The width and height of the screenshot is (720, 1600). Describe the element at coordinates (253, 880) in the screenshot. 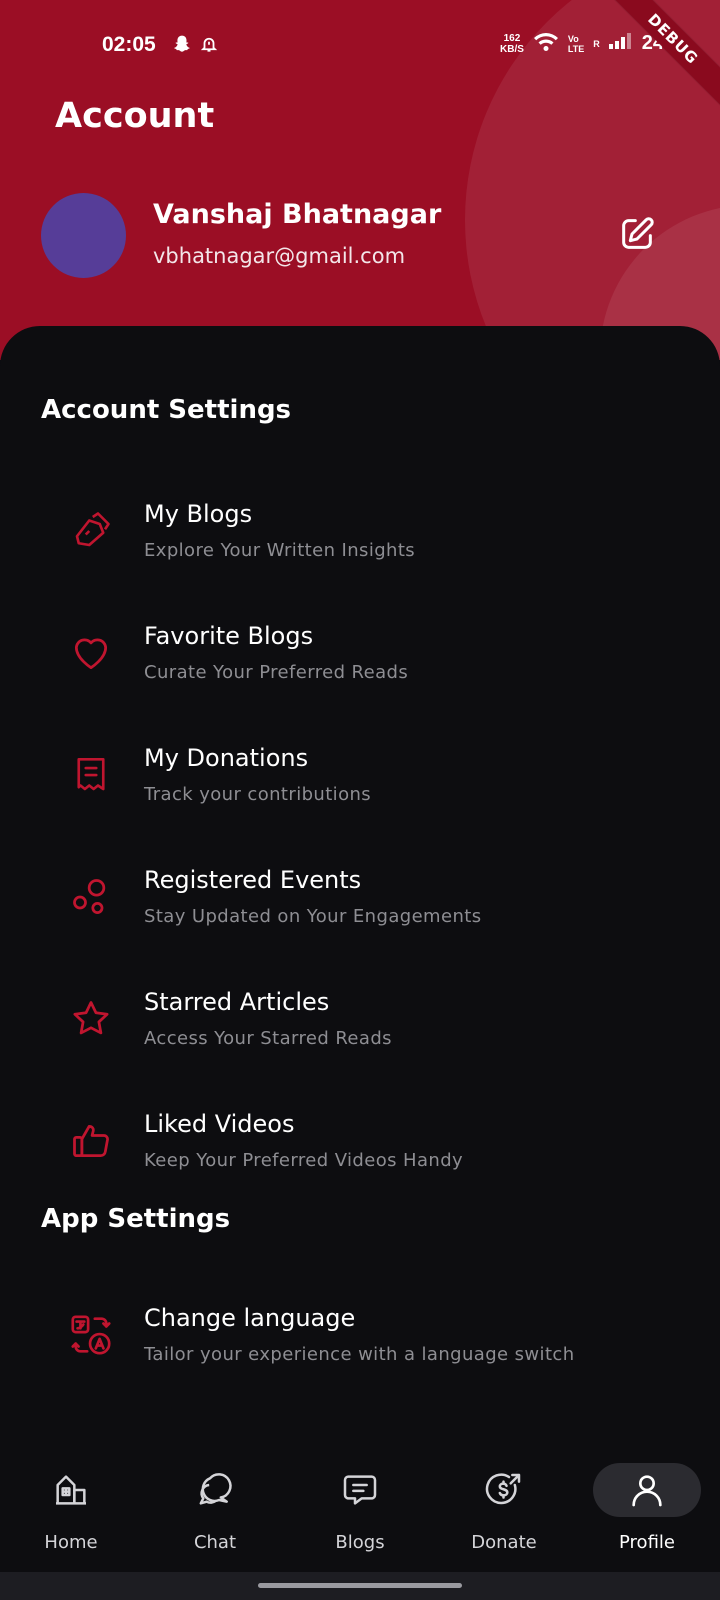

I see `menu-item-title: Registered Events` at that location.